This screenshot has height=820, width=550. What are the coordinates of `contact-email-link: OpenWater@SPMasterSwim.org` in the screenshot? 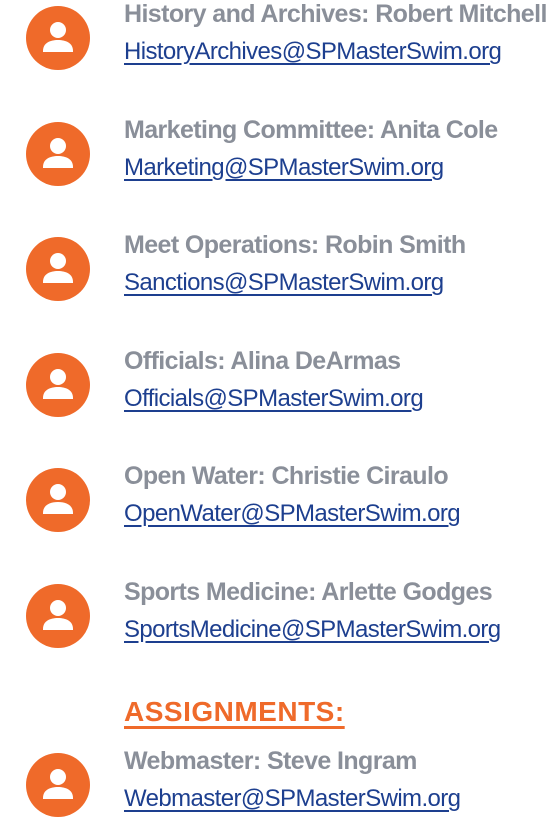 It's located at (292, 514).